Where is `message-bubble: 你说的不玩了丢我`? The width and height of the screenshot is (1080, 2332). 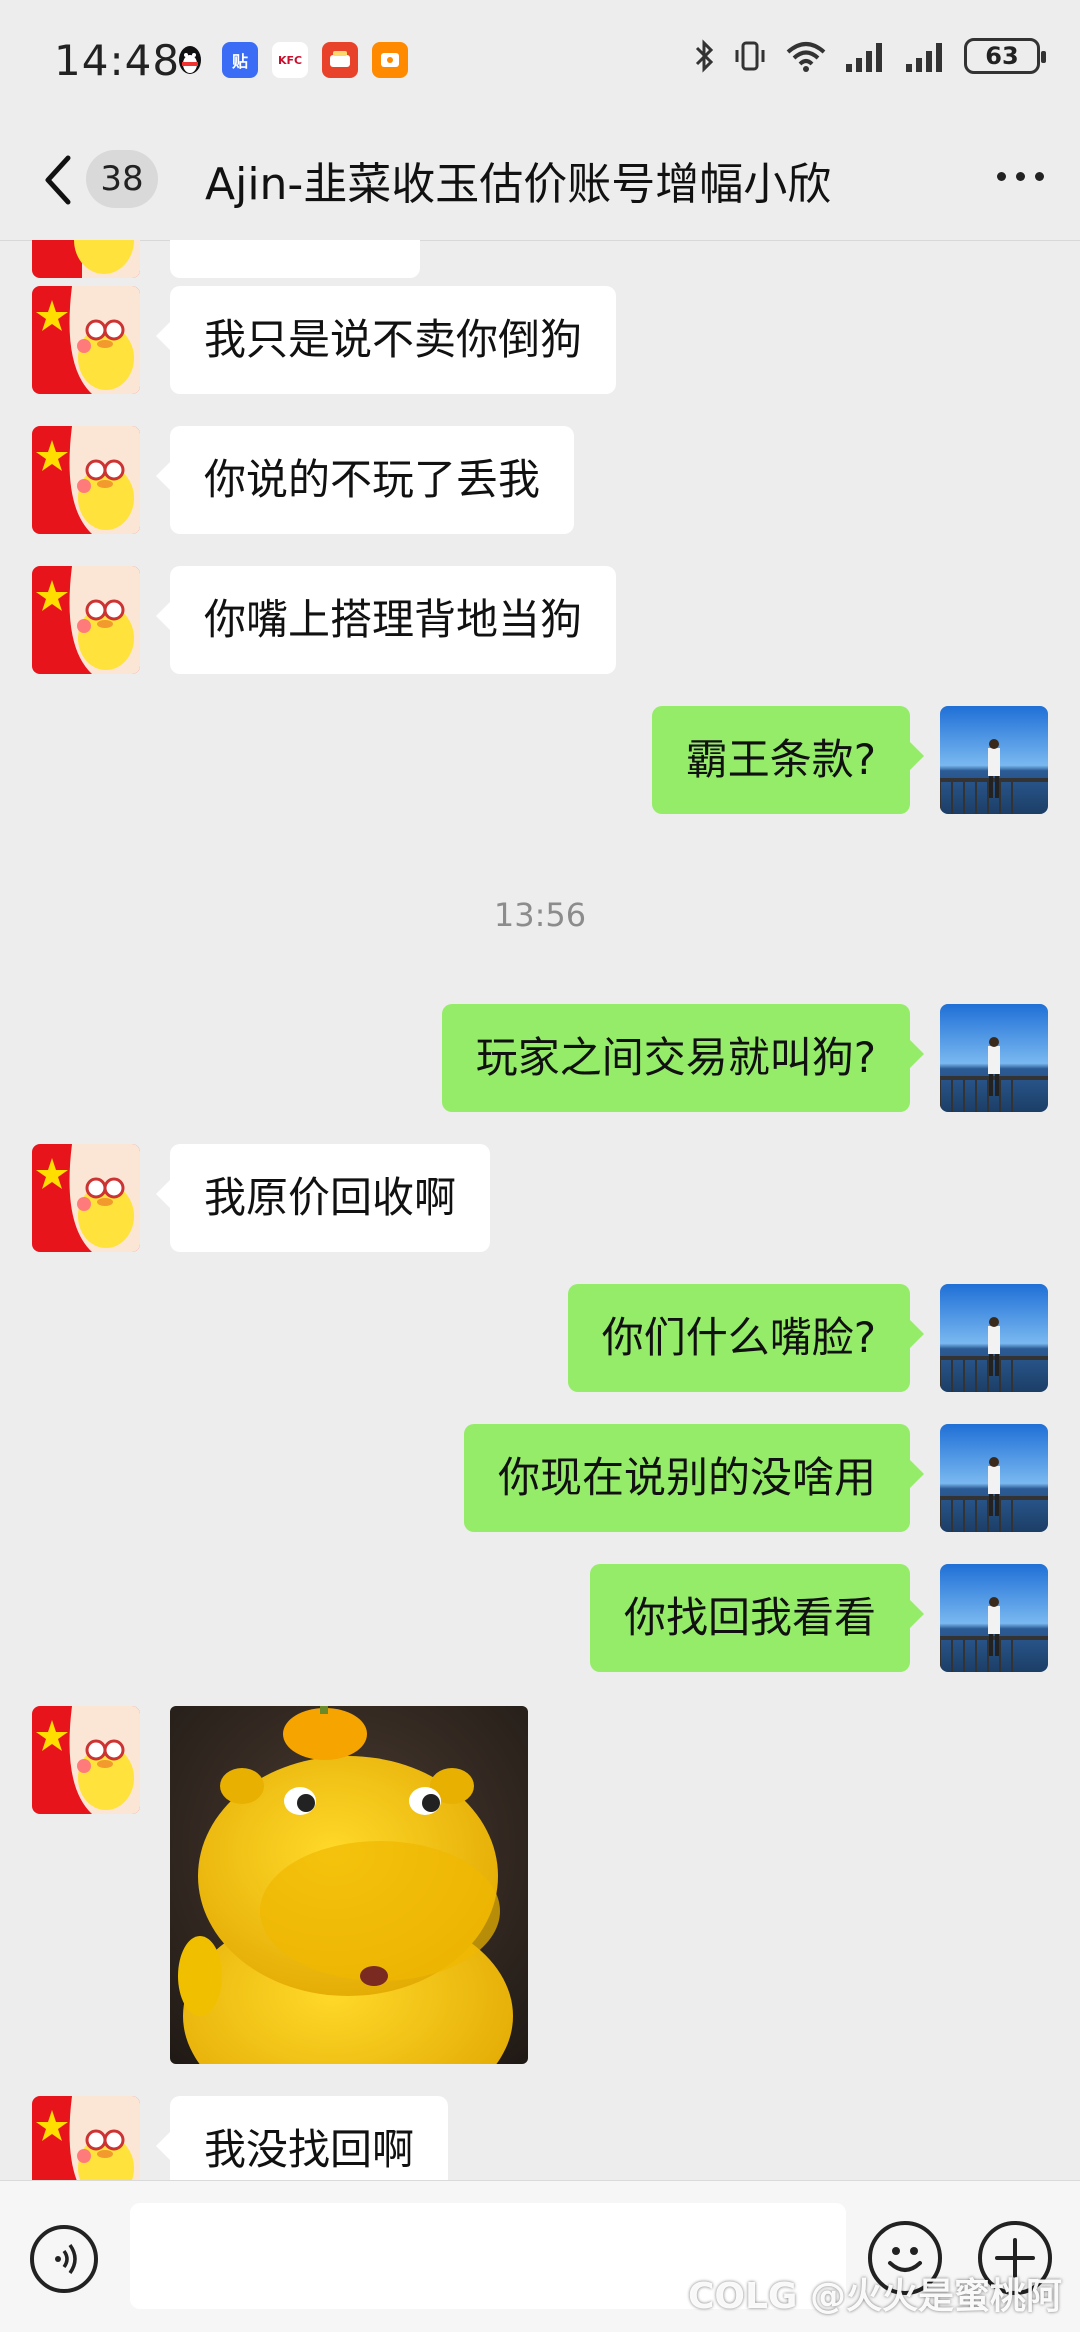 message-bubble: 你说的不玩了丢我 is located at coordinates (365, 480).